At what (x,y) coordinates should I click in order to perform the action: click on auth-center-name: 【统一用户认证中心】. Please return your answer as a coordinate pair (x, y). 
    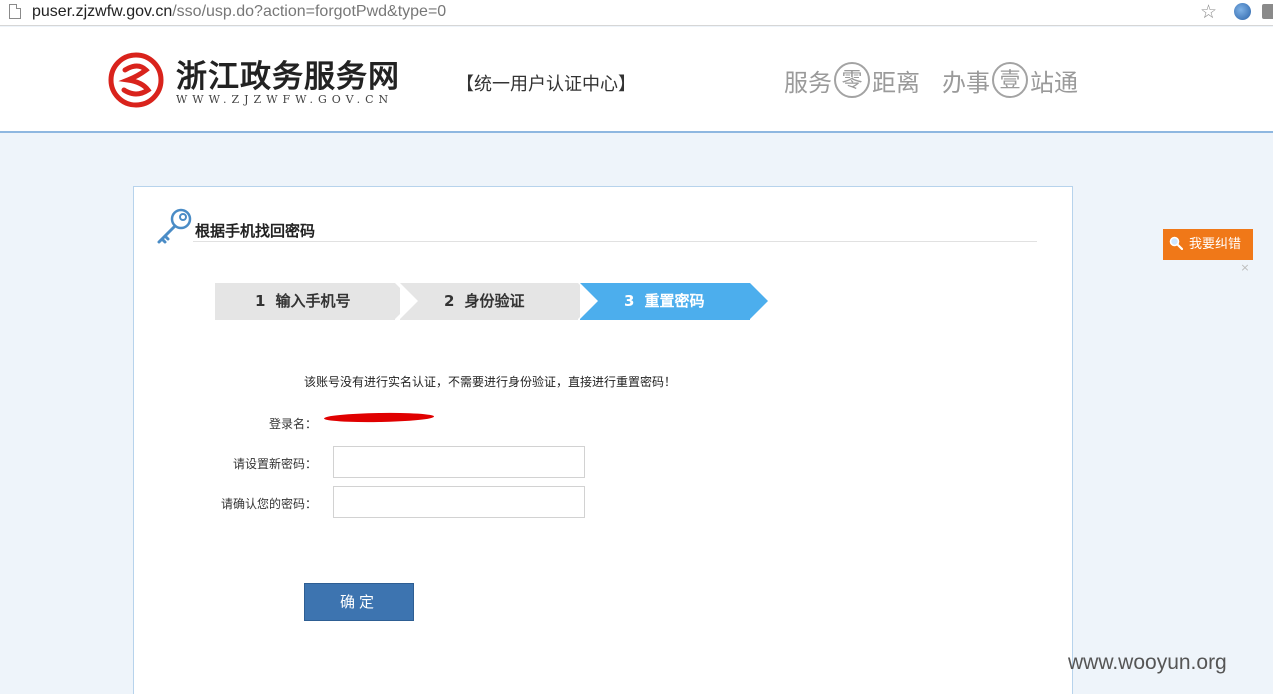
    Looking at the image, I should click on (546, 84).